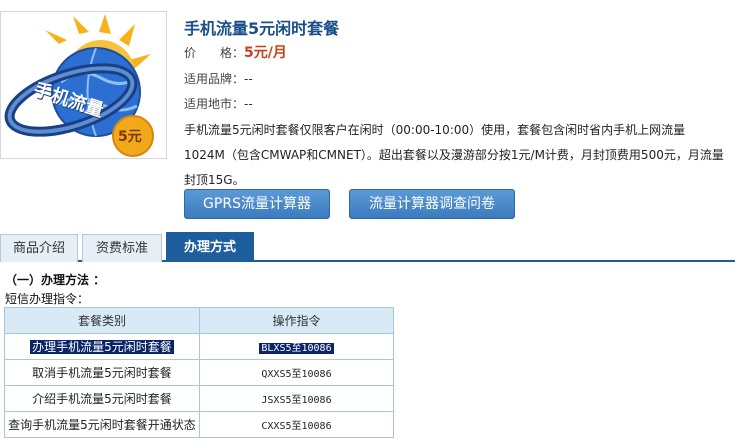 This screenshot has height=441, width=735. I want to click on brand-label: 适用品牌：, so click(214, 79).